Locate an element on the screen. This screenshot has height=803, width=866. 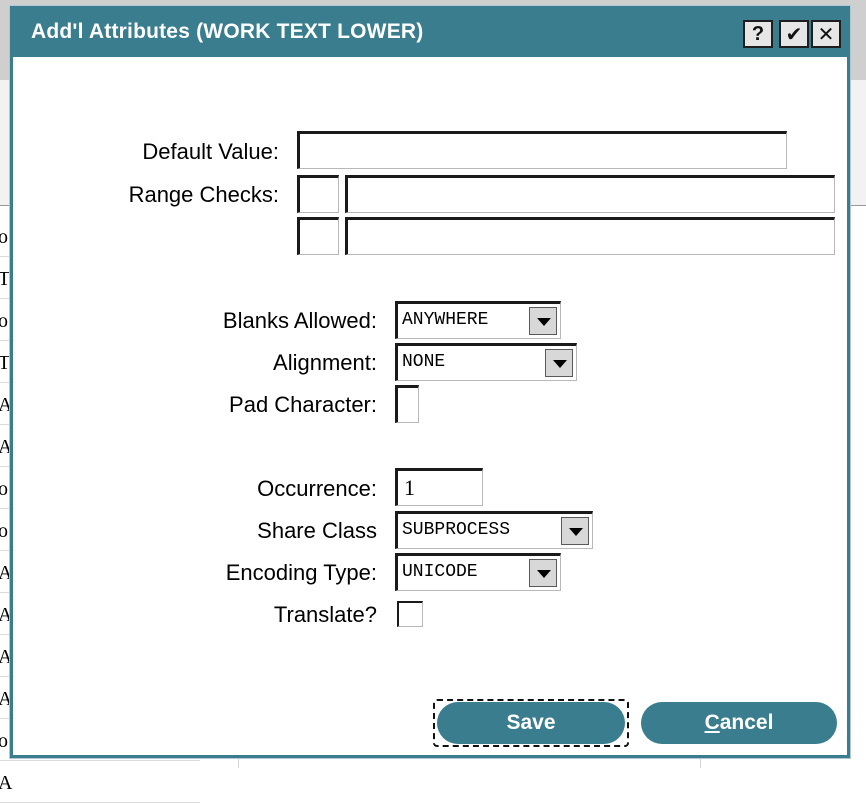
encoding-type-label: Encoding Type: is located at coordinates (301, 572).